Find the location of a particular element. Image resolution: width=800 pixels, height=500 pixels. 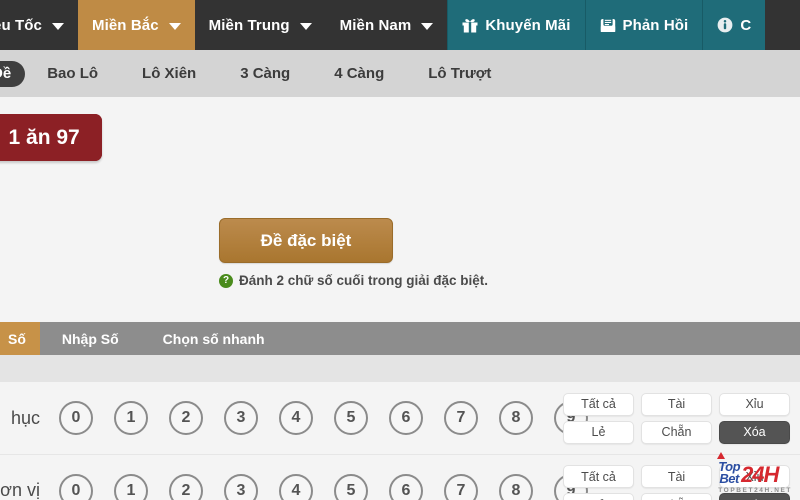

mode-nhap-so: Nhập Số is located at coordinates (90, 338).